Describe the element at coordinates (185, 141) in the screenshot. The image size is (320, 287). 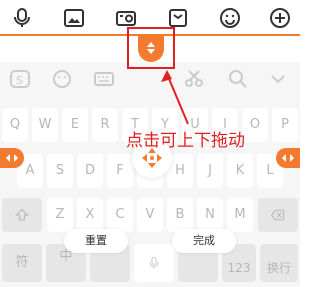
I see `annotation-text: 点击可上下拖动` at that location.